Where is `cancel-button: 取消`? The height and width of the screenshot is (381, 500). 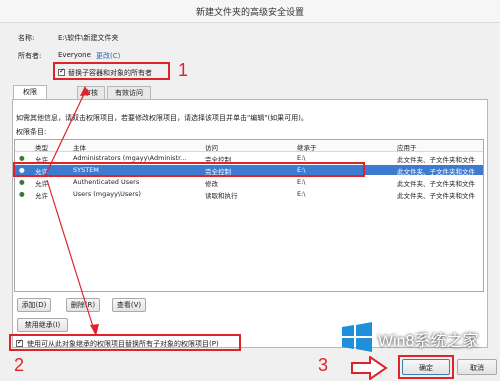
cancel-button: 取消 is located at coordinates (477, 367).